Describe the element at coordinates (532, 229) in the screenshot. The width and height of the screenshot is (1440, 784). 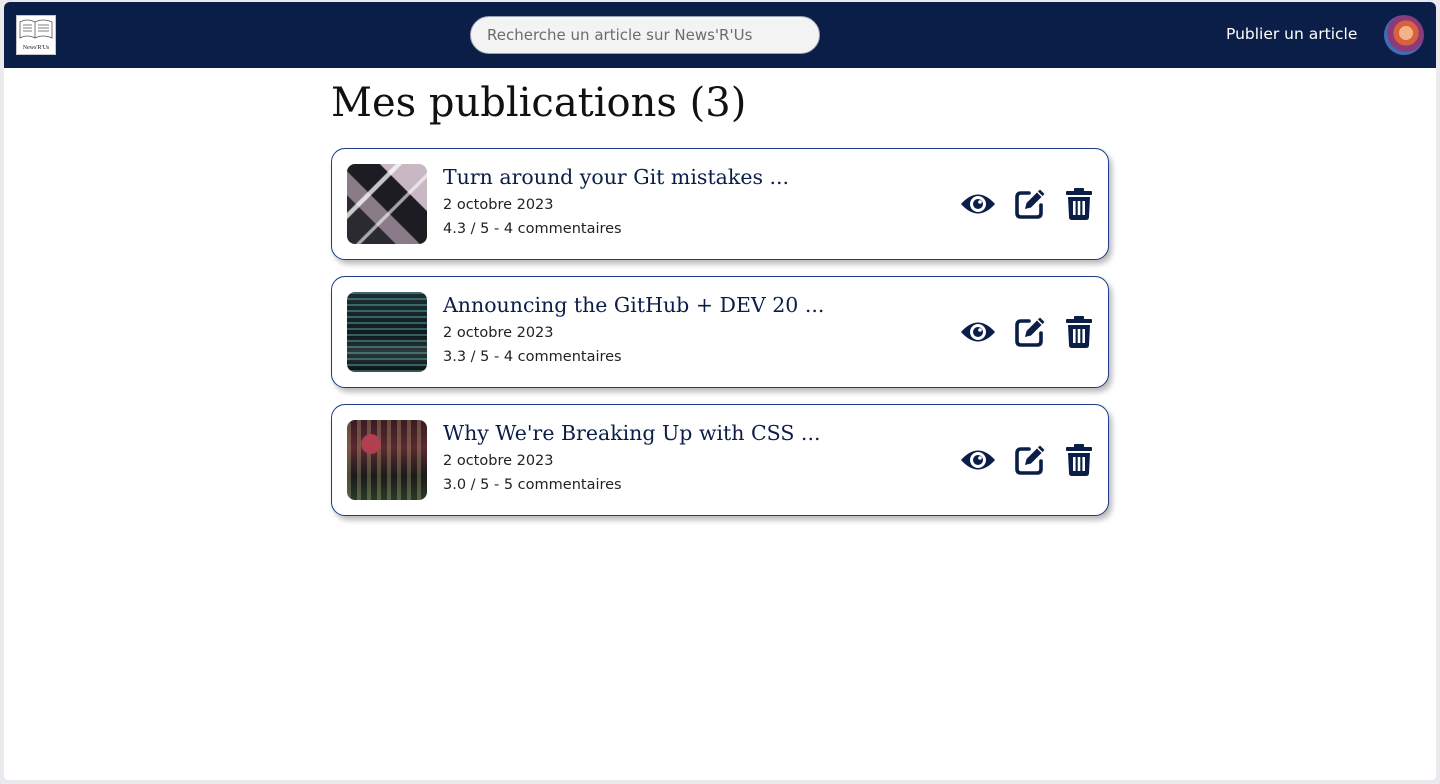
I see `article-rating-comments: 4.3 / 5 - 4 commentaires` at that location.